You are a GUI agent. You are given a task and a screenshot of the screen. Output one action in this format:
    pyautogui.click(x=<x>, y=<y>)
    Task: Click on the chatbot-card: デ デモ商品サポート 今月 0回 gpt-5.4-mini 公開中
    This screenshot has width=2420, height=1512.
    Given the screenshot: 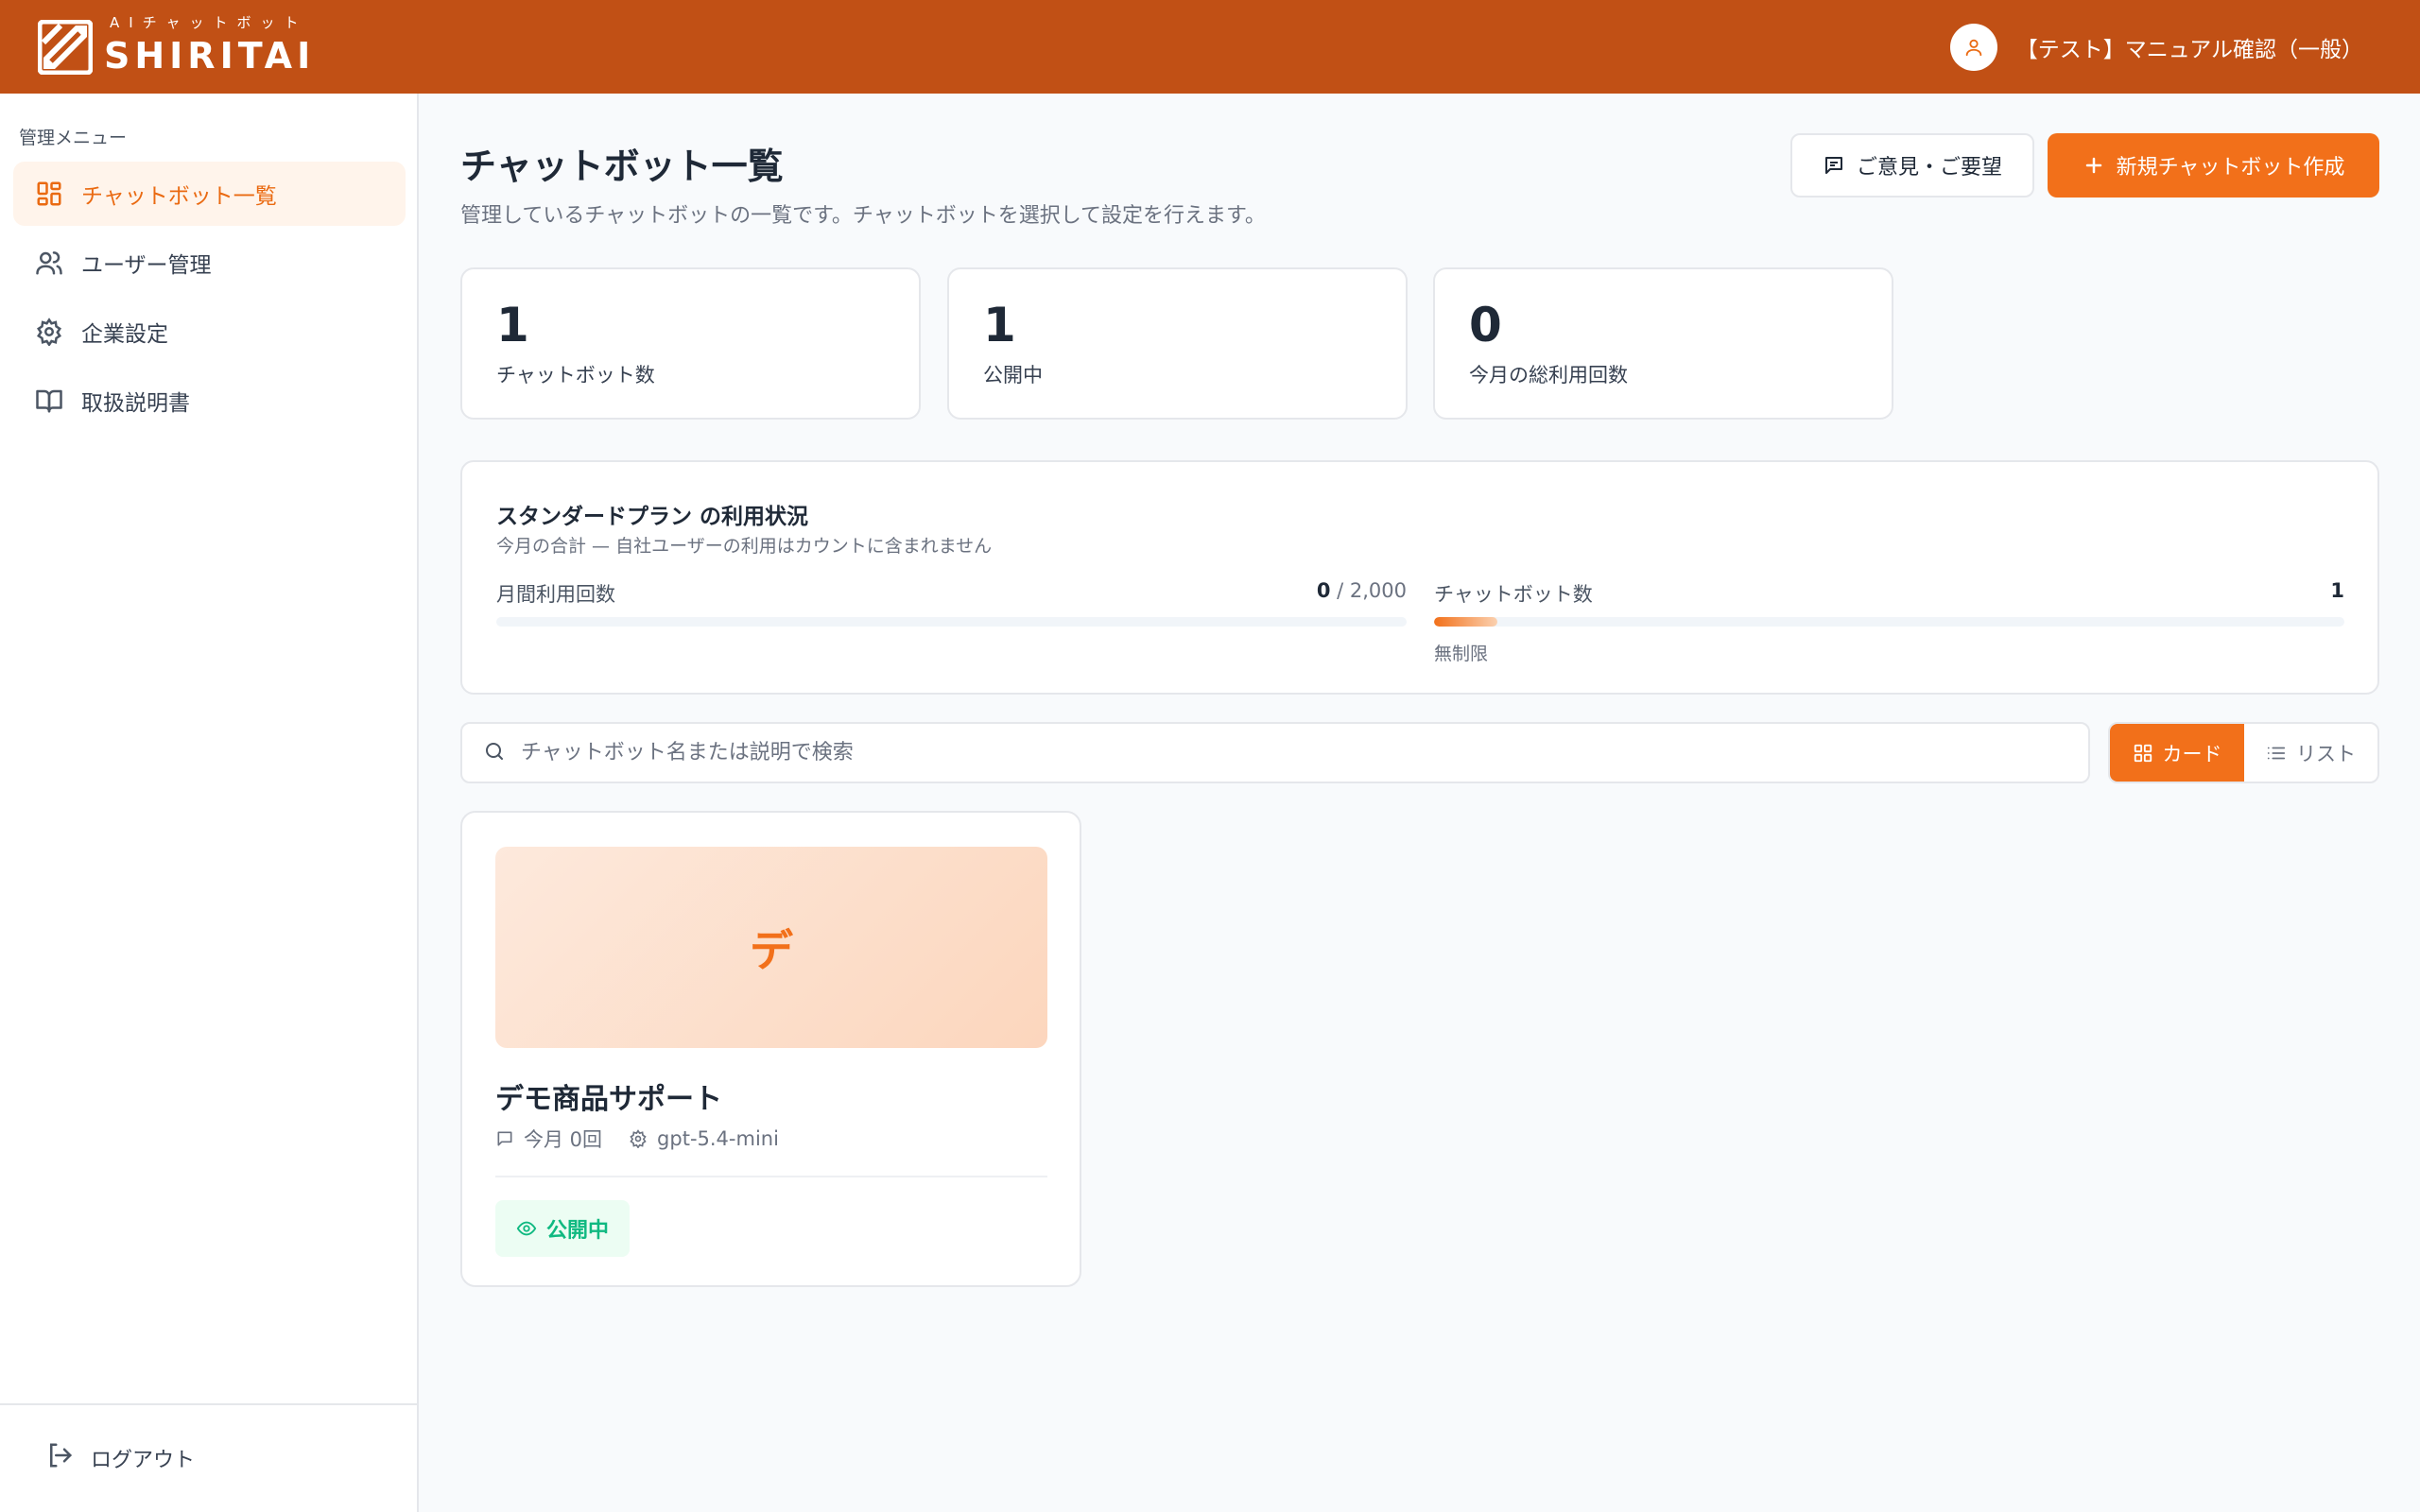 What is the action you would take?
    pyautogui.click(x=770, y=1049)
    